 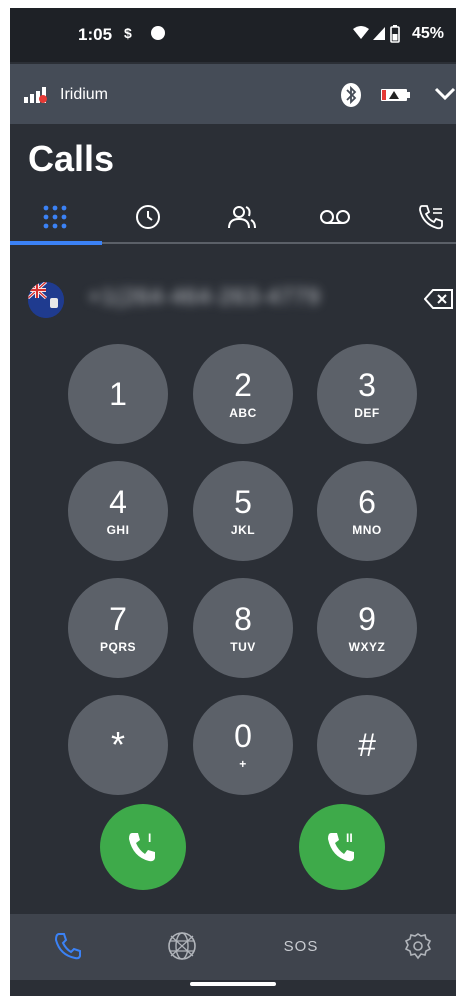 I want to click on page-title: Calls, so click(x=71, y=158).